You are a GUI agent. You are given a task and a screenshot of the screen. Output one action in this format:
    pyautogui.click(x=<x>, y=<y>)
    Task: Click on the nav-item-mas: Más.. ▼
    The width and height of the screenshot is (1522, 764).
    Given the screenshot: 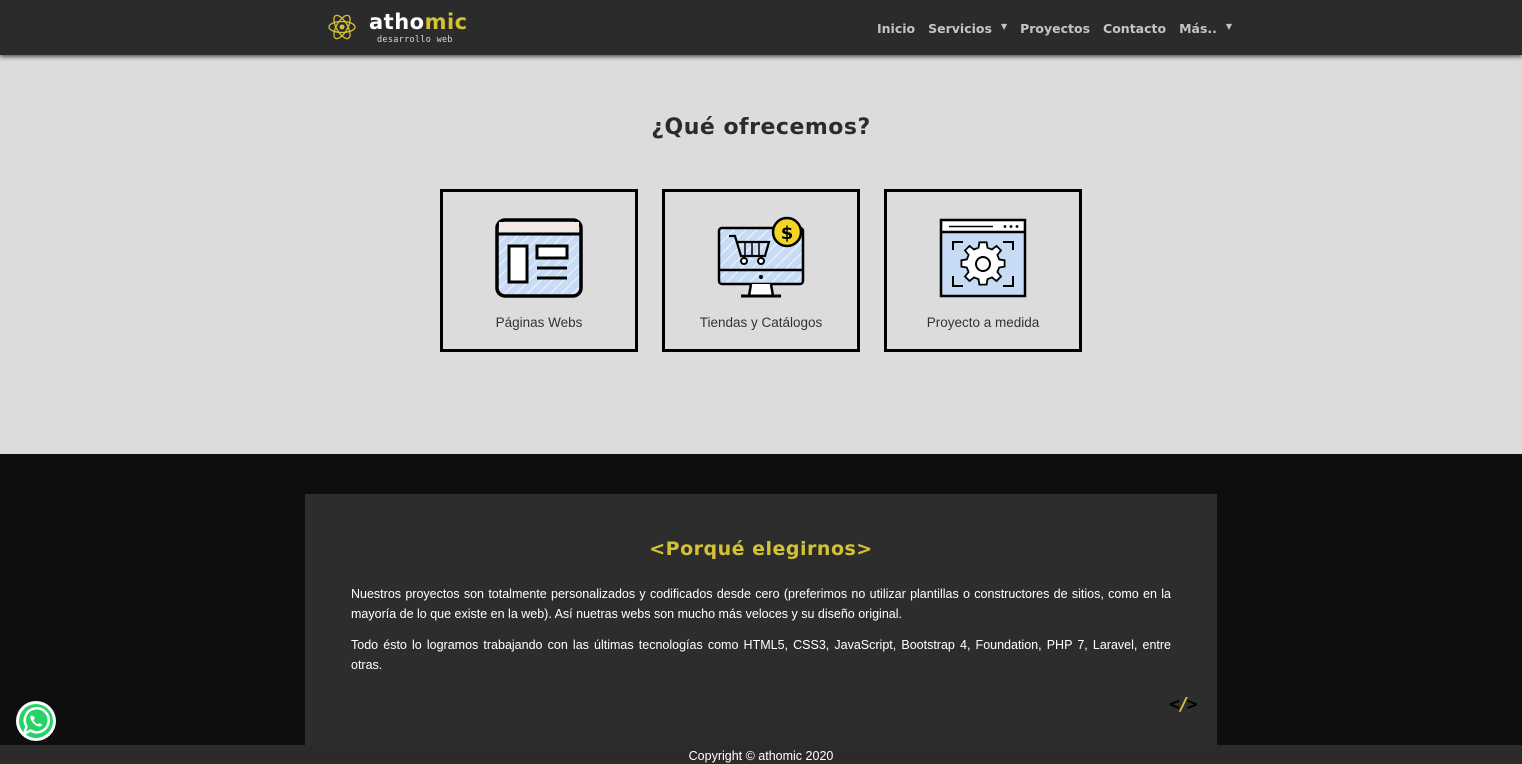 What is the action you would take?
    pyautogui.click(x=1205, y=28)
    